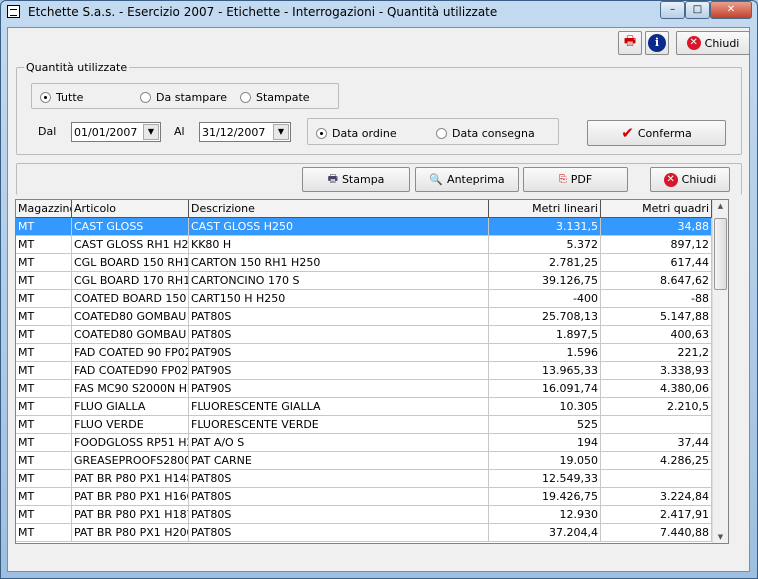 This screenshot has width=758, height=579. I want to click on radio-data-ordine: Data ordine, so click(356, 133).